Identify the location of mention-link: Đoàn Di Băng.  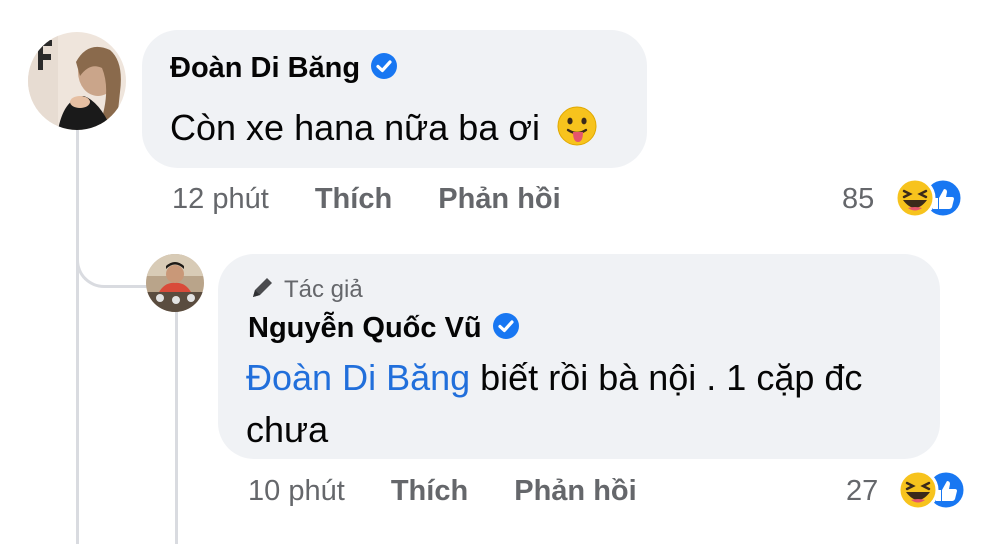
(358, 377).